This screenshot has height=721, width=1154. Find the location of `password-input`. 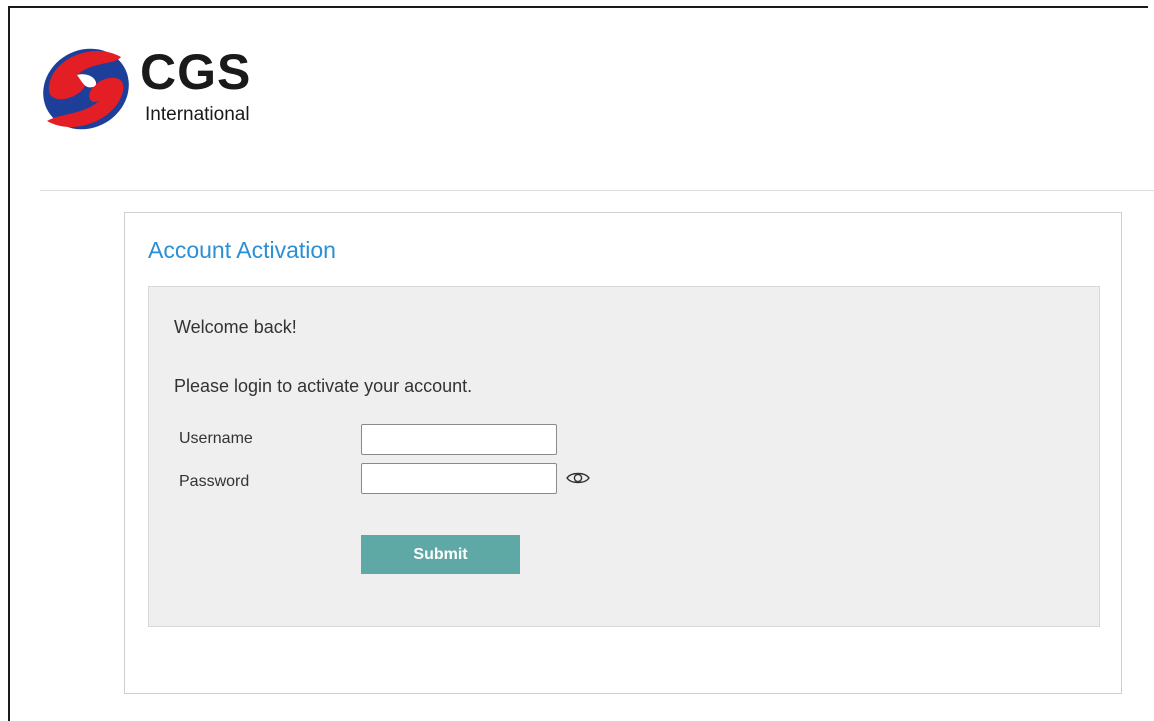

password-input is located at coordinates (459, 478).